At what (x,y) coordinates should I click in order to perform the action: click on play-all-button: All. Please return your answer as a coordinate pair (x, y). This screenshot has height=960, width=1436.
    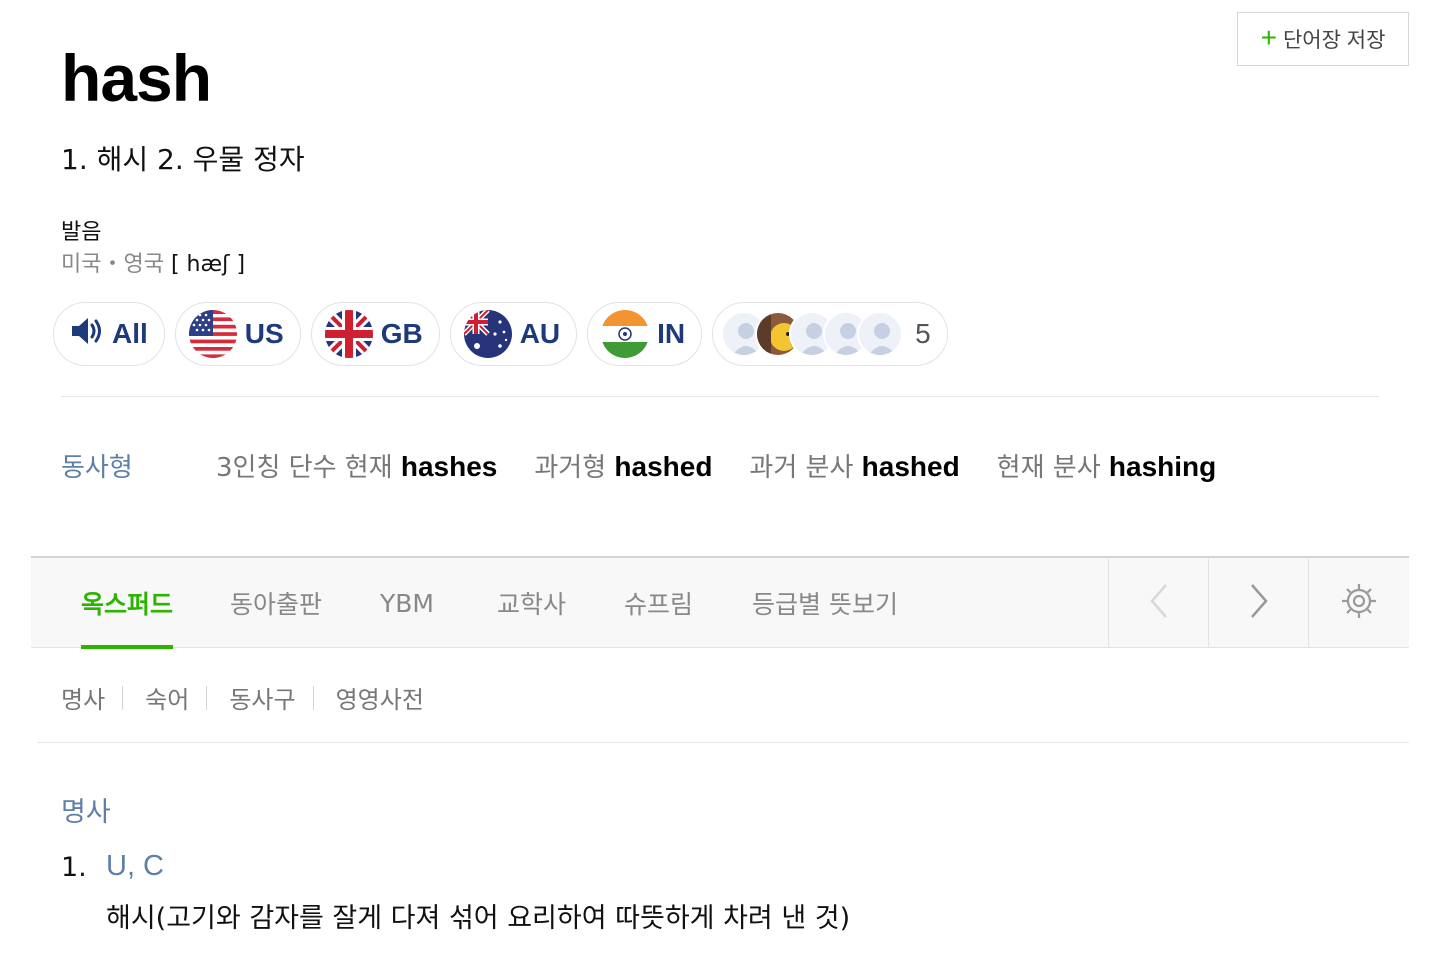
    Looking at the image, I should click on (109, 334).